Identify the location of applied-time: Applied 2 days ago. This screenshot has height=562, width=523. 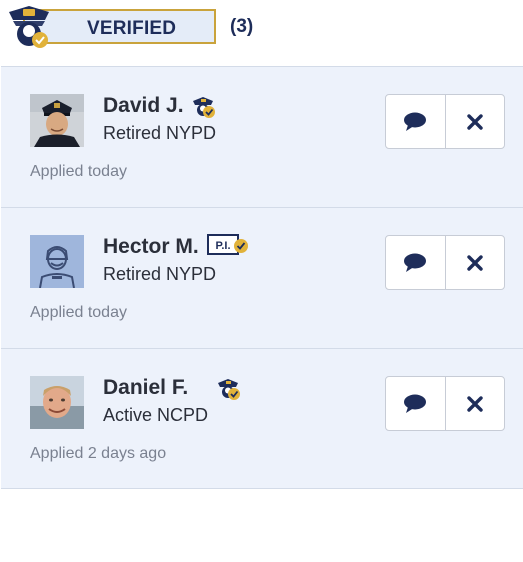
(98, 453).